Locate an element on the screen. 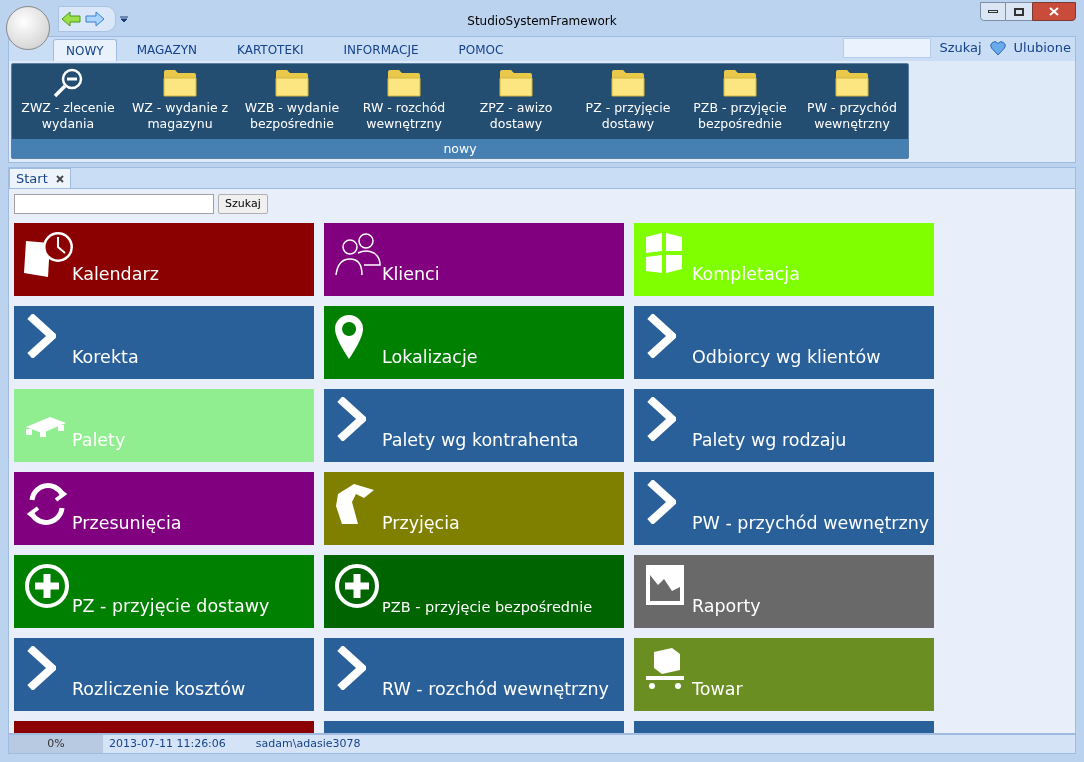  tile-label: Przesunięcia is located at coordinates (127, 523).